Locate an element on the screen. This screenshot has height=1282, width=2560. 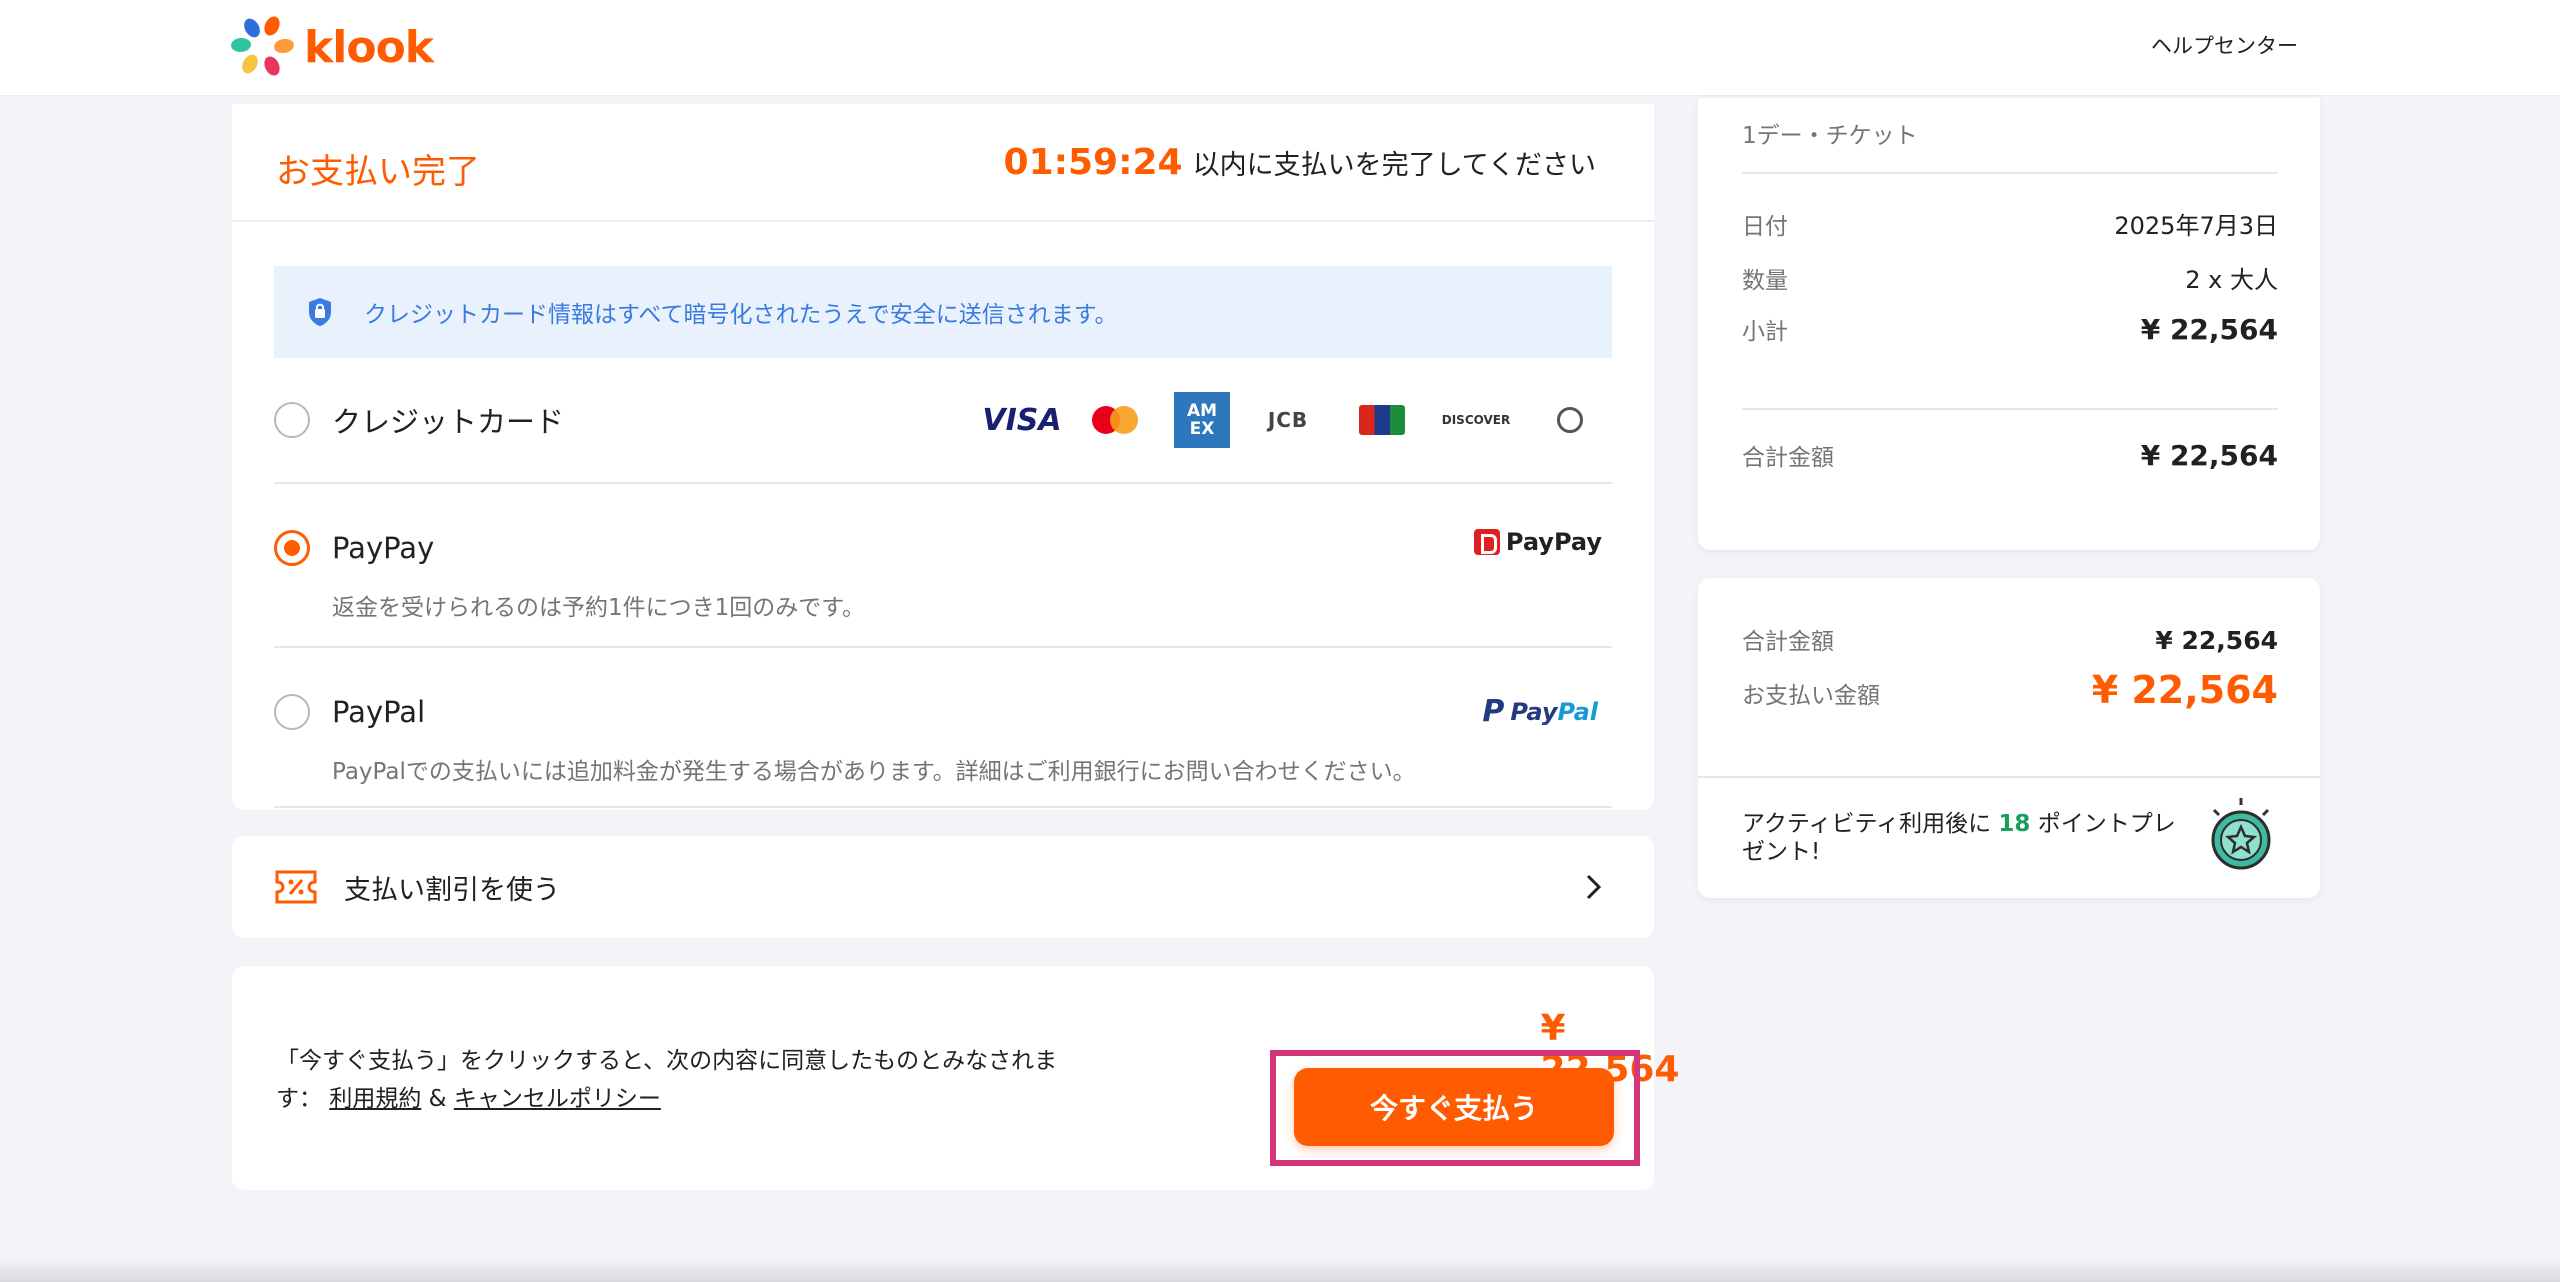
card-brand-logos: VISA AM EX JCB DISCOVER is located at coordinates (1294, 420).